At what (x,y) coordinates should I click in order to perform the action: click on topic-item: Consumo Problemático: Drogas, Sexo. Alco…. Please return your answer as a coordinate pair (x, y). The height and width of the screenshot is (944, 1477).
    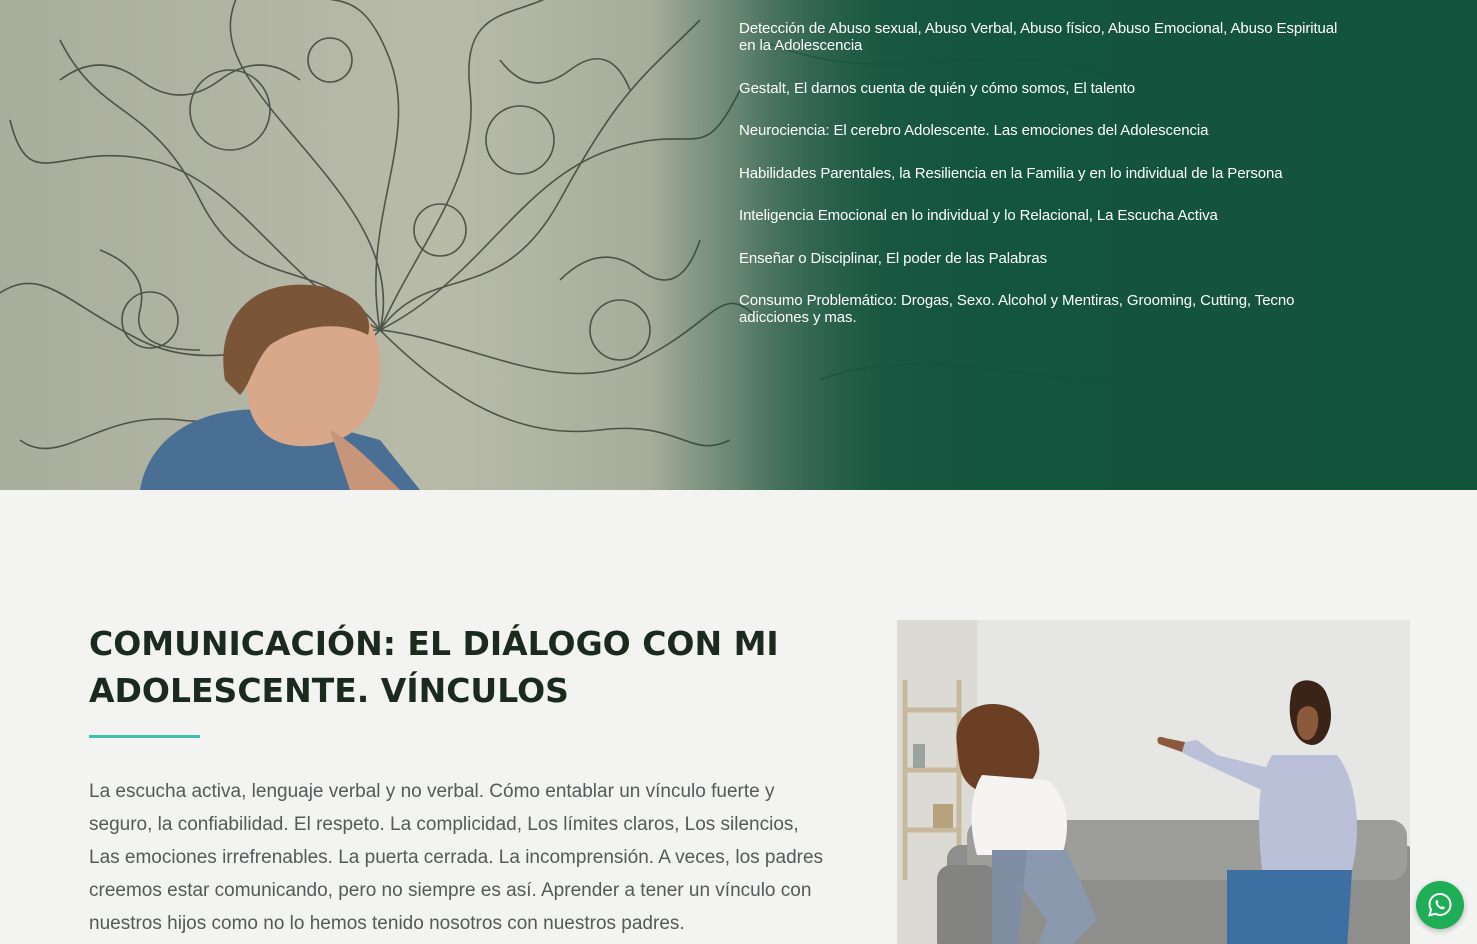
    Looking at the image, I should click on (1017, 309).